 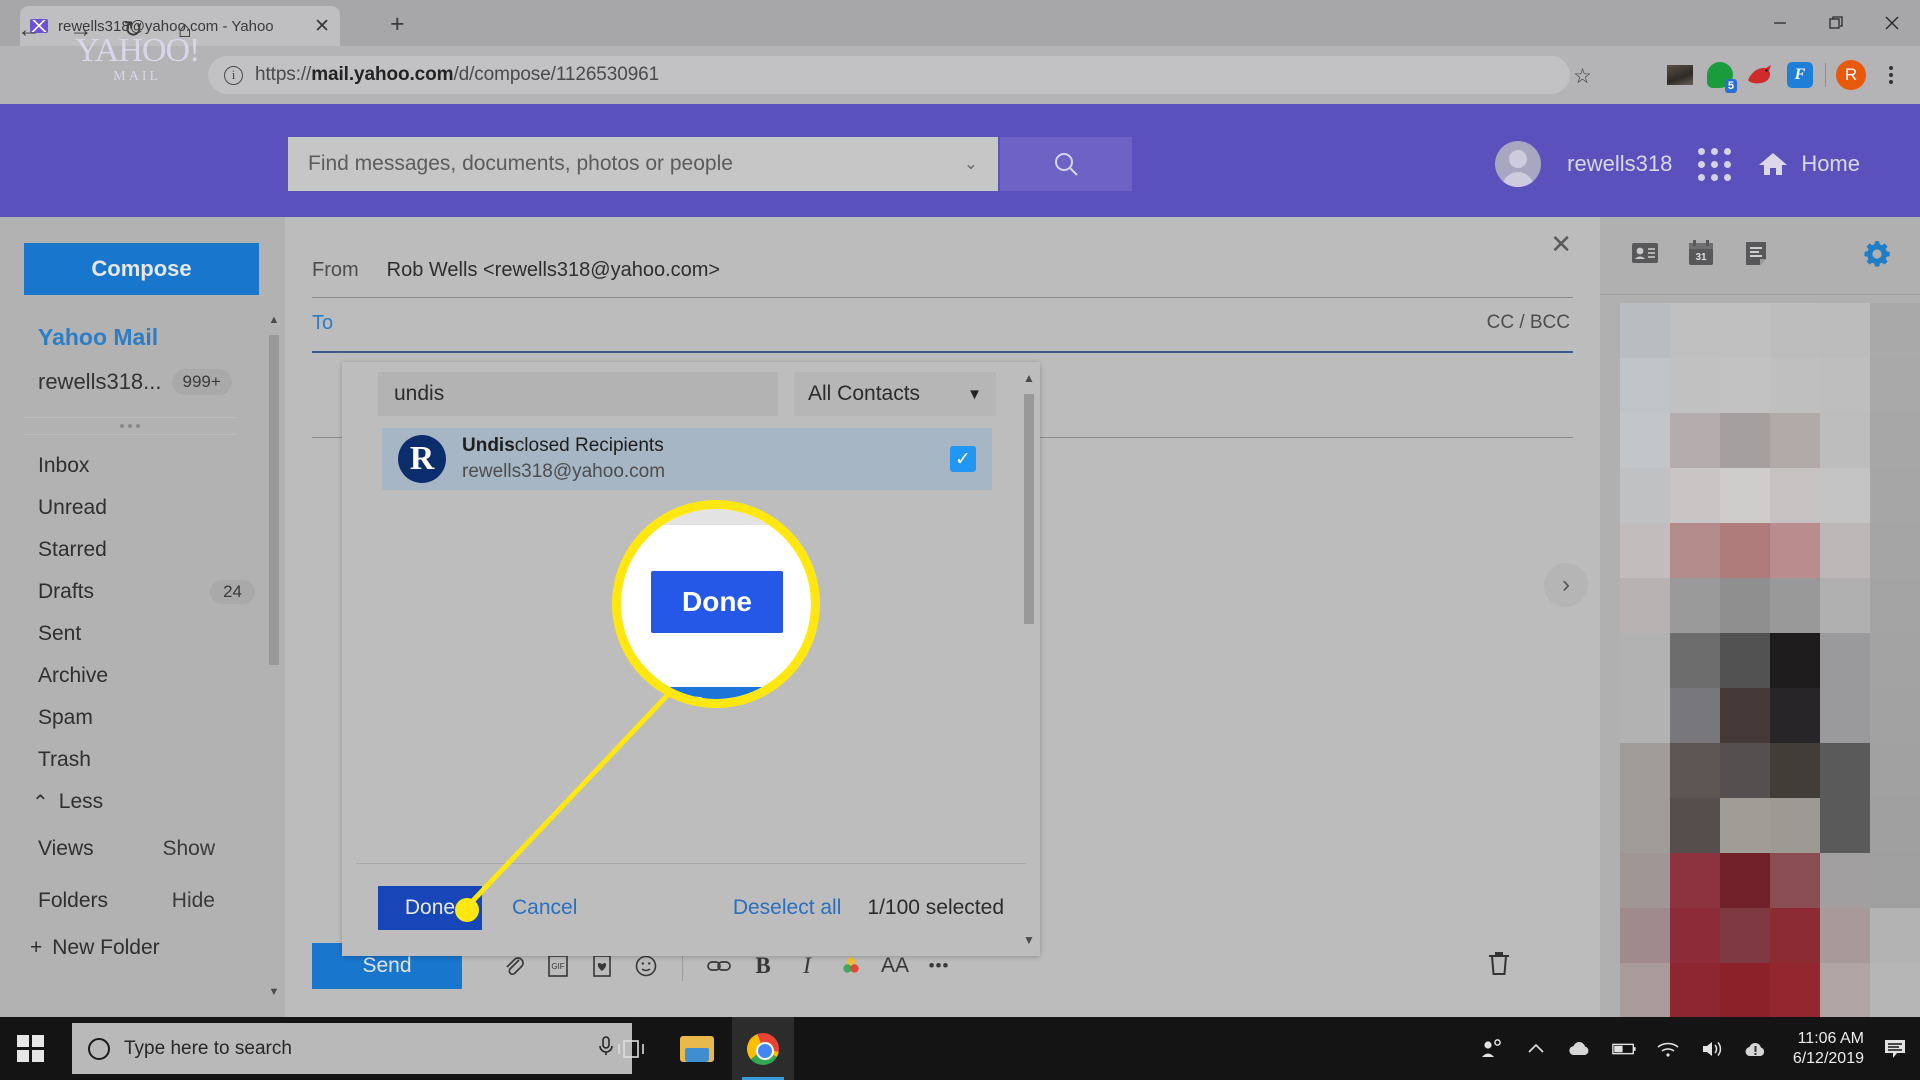 What do you see at coordinates (1851, 75) in the screenshot?
I see `profile-avatar: R` at bounding box center [1851, 75].